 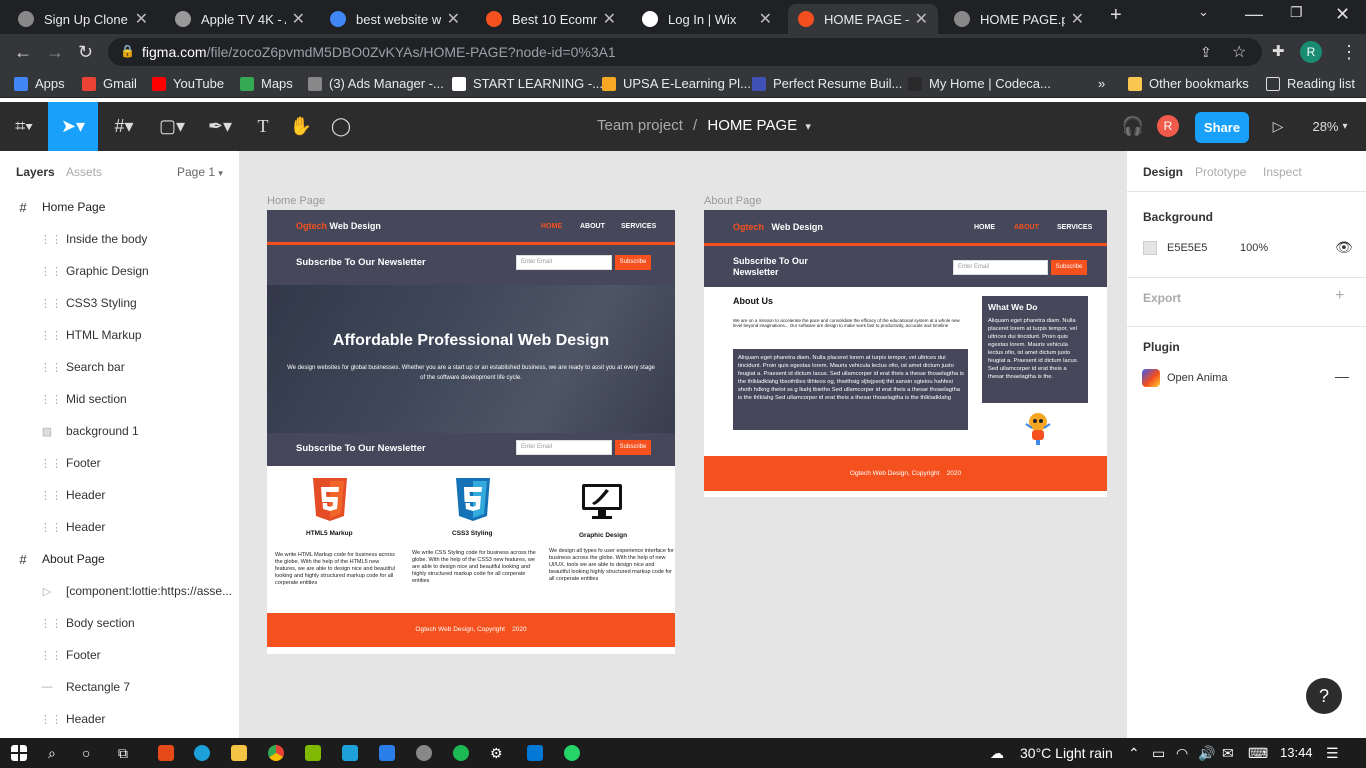 What do you see at coordinates (752, 125) in the screenshot?
I see `file-name: HOME PAGE` at bounding box center [752, 125].